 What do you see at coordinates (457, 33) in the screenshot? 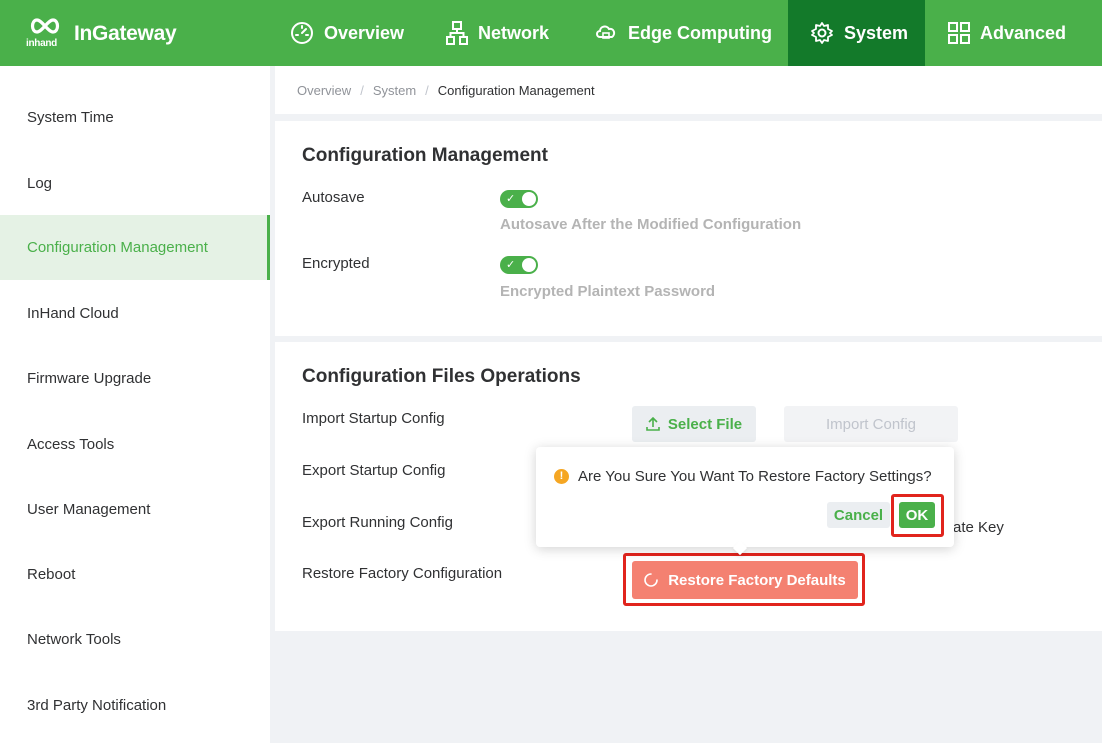
I see `network-topology-icon` at bounding box center [457, 33].